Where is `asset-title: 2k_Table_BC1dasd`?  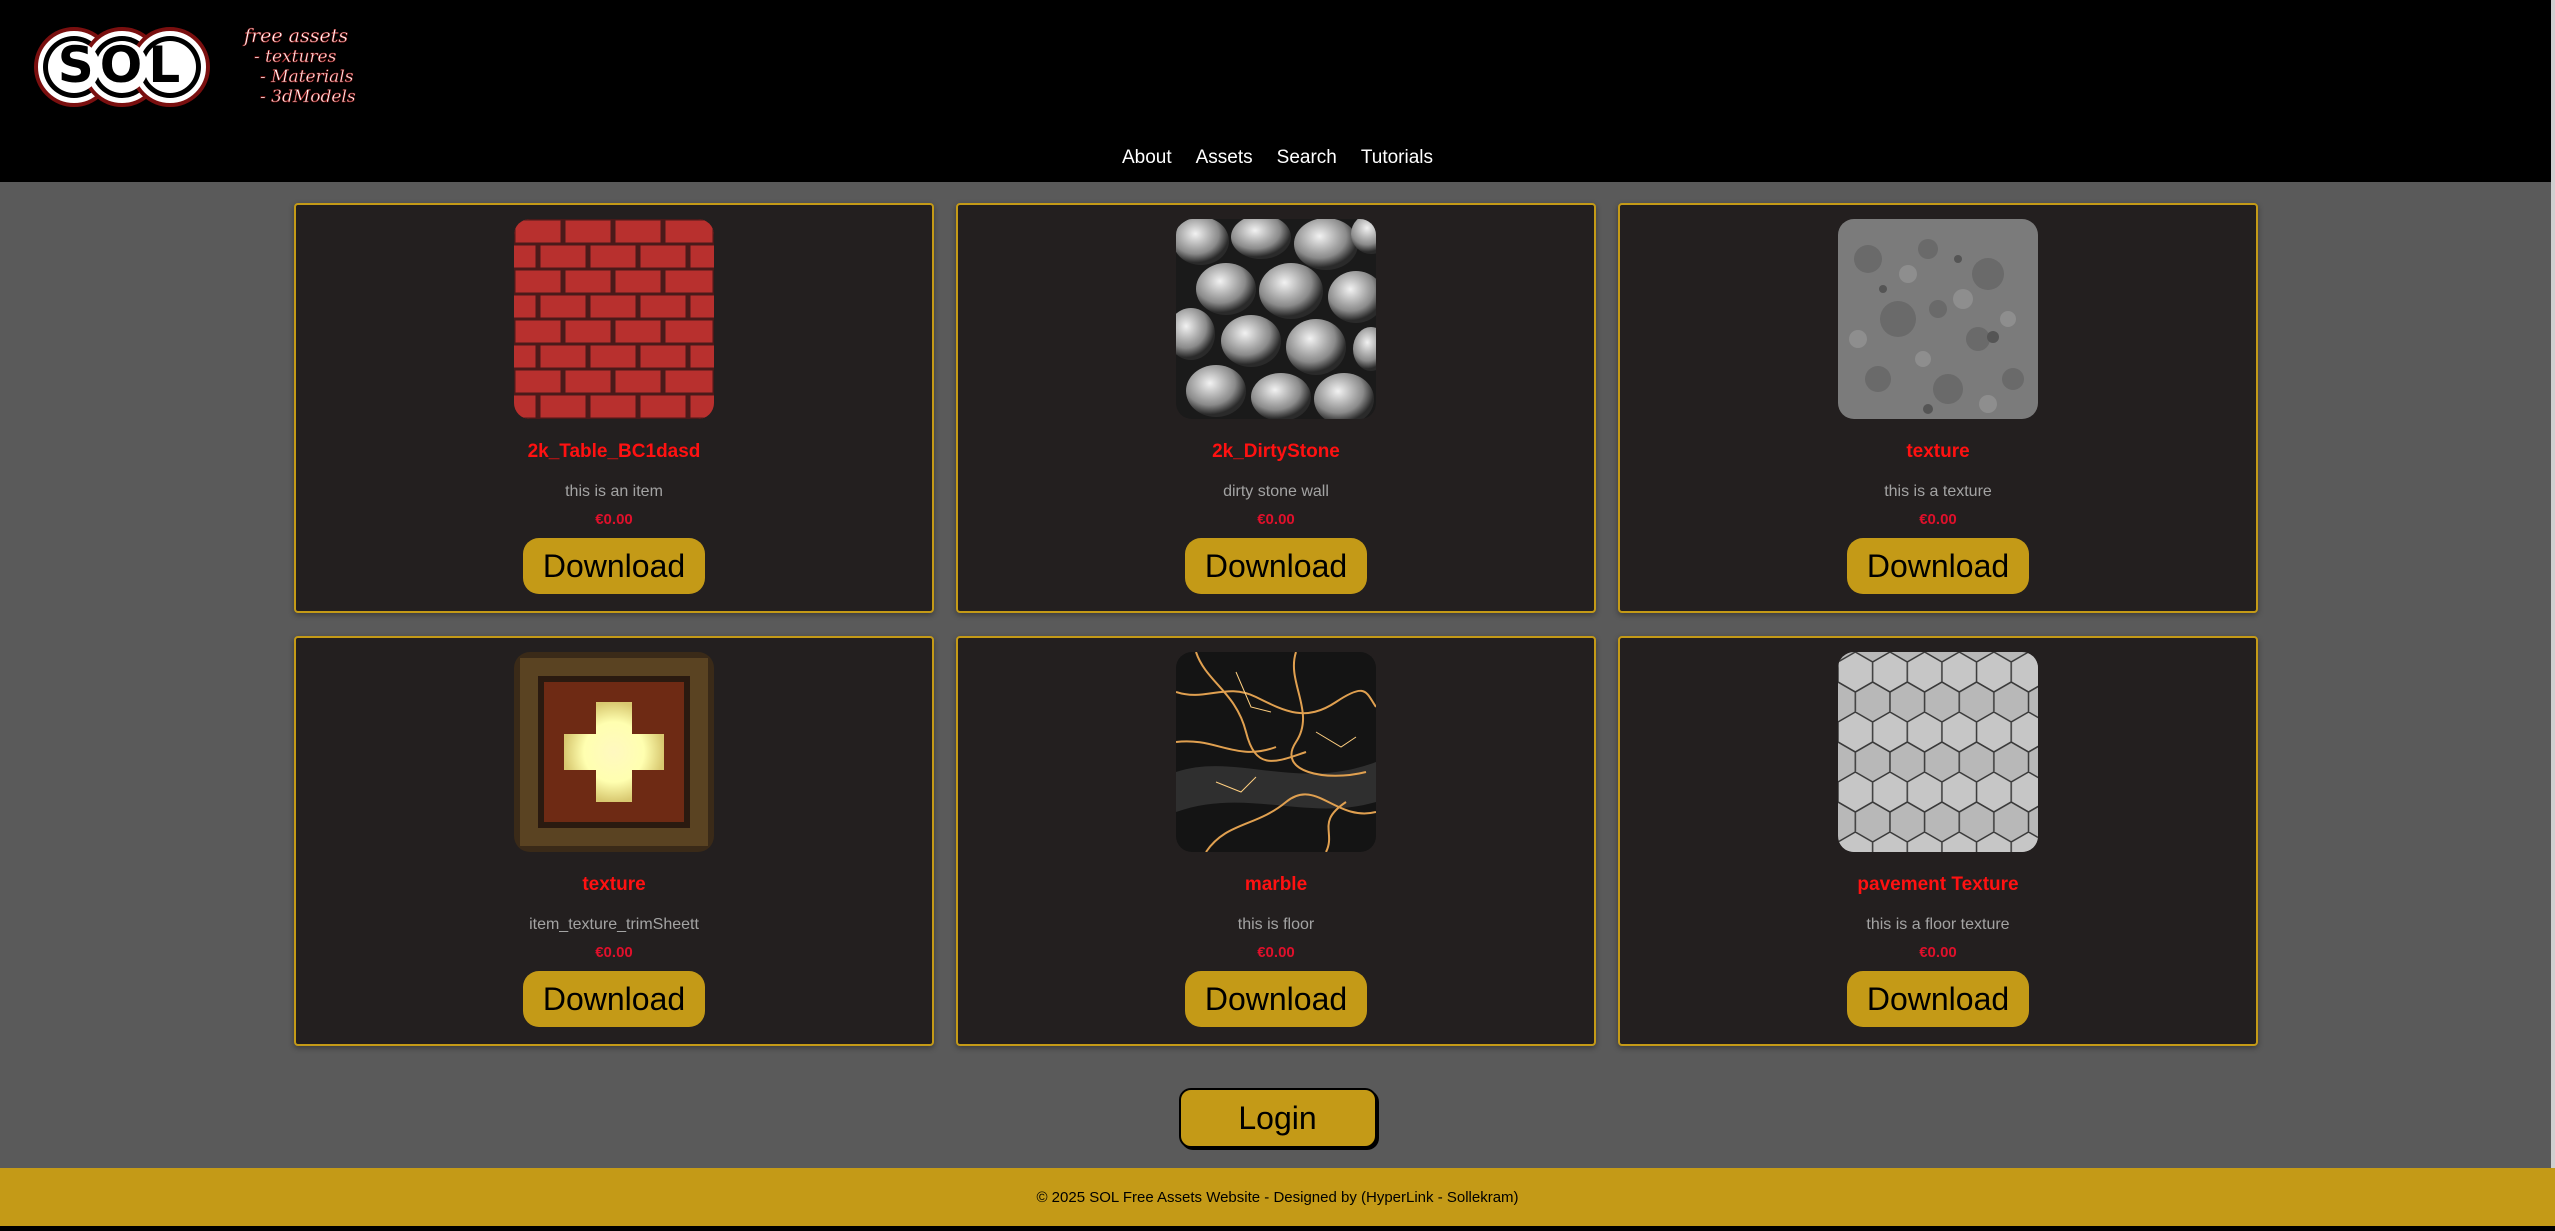 asset-title: 2k_Table_BC1dasd is located at coordinates (614, 451).